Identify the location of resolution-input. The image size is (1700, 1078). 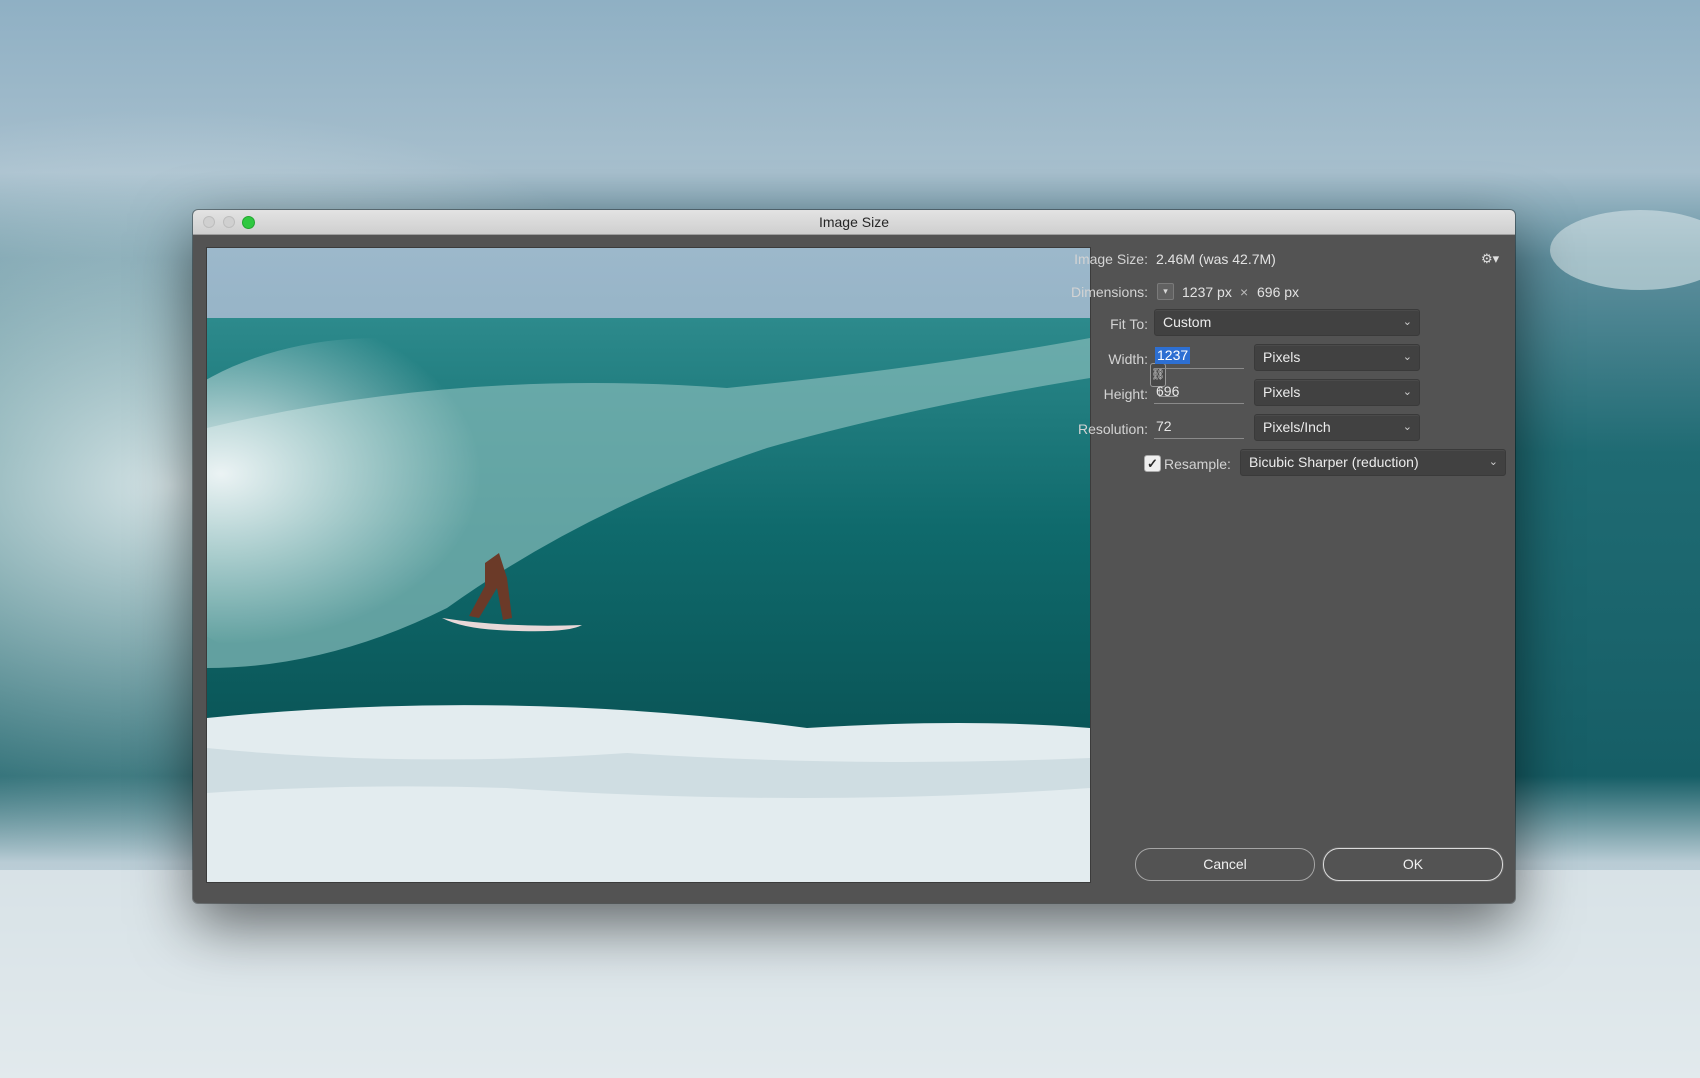
(1201, 426).